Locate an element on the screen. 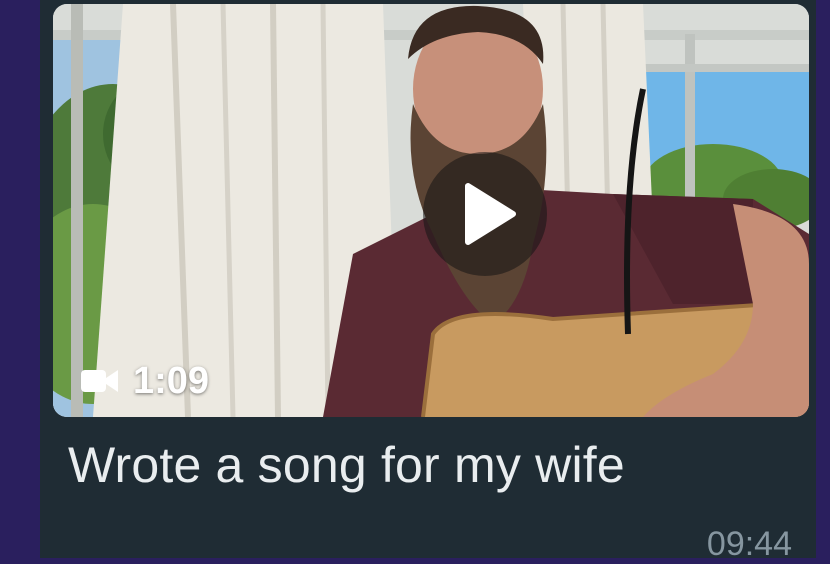  video-camera-icon is located at coordinates (99, 381).